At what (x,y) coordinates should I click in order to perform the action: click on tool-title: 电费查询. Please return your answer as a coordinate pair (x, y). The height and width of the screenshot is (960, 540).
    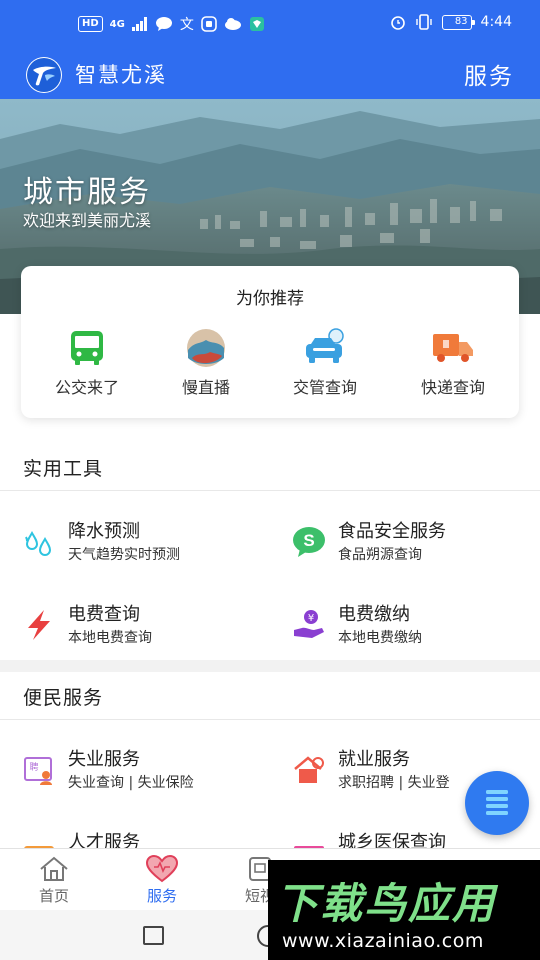
    Looking at the image, I should click on (104, 614).